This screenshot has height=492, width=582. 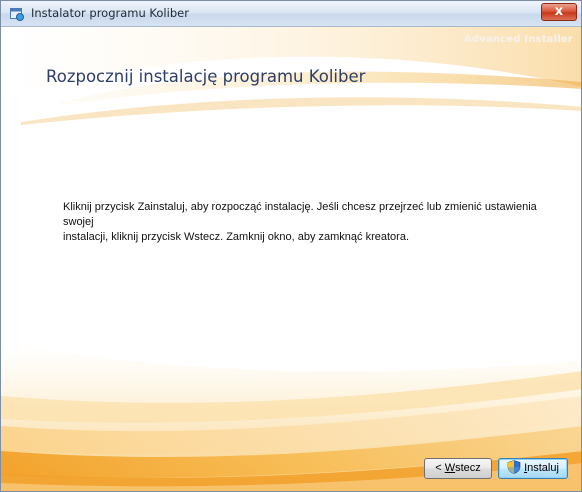 I want to click on close-icon: x, so click(x=559, y=11).